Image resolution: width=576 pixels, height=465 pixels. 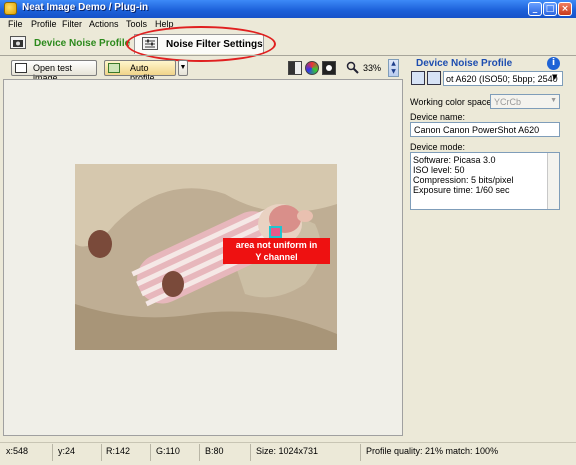 What do you see at coordinates (434, 78) in the screenshot?
I see `load-profile-icon` at bounding box center [434, 78].